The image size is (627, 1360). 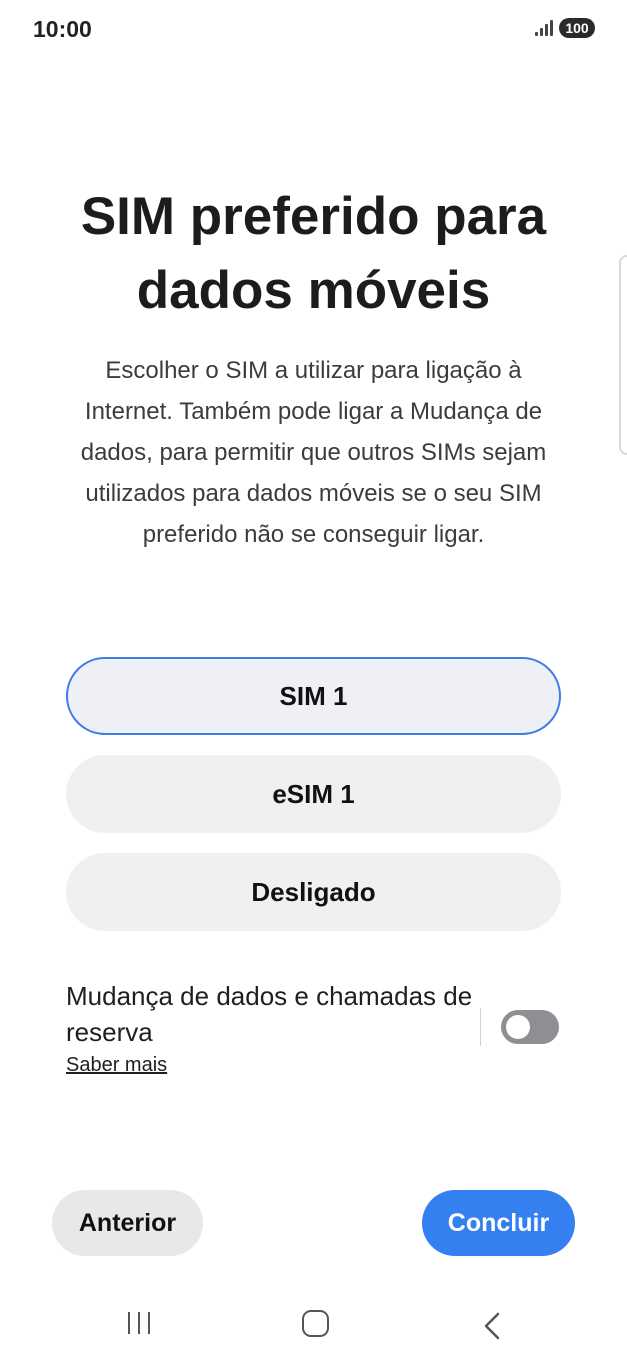 I want to click on previous-button: Anterior, so click(x=127, y=1223).